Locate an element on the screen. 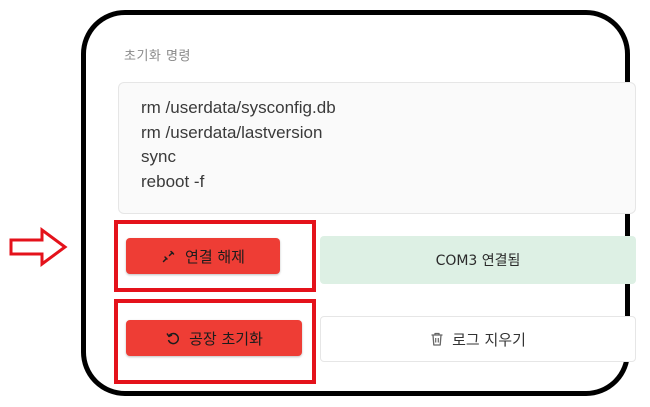  clear-log-button: 로그 지우기 is located at coordinates (478, 339).